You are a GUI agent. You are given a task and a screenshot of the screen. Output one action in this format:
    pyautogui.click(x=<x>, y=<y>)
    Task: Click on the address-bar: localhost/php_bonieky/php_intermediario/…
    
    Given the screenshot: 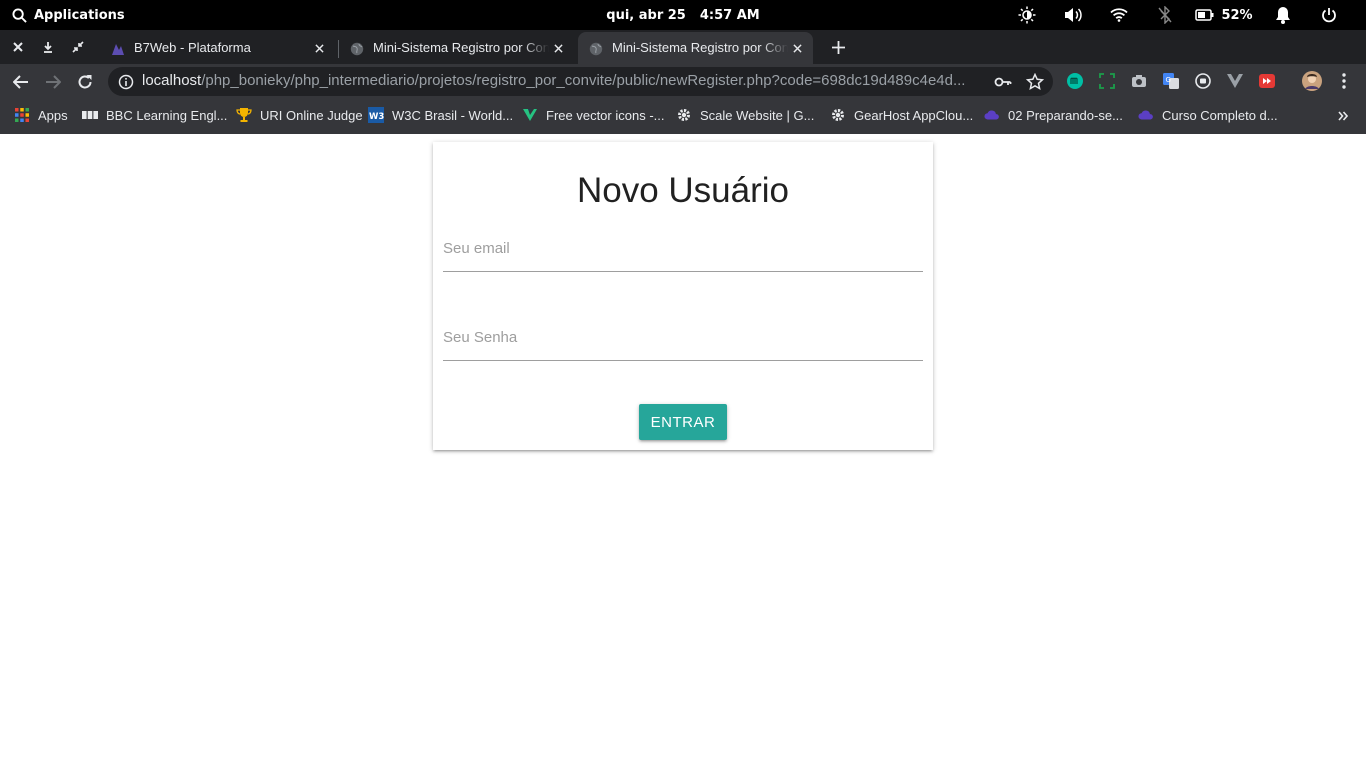 What is the action you would take?
    pyautogui.click(x=580, y=81)
    